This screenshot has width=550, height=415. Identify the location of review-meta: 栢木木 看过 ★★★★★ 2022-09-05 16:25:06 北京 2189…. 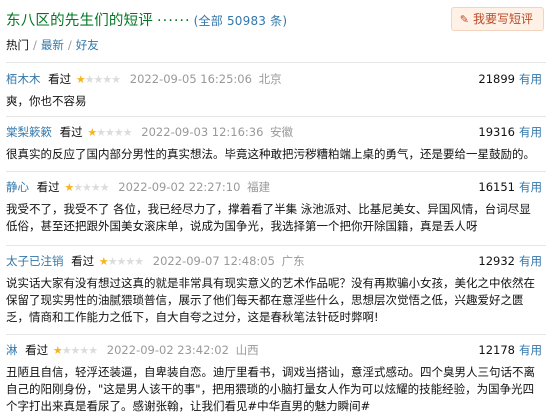
(276, 82).